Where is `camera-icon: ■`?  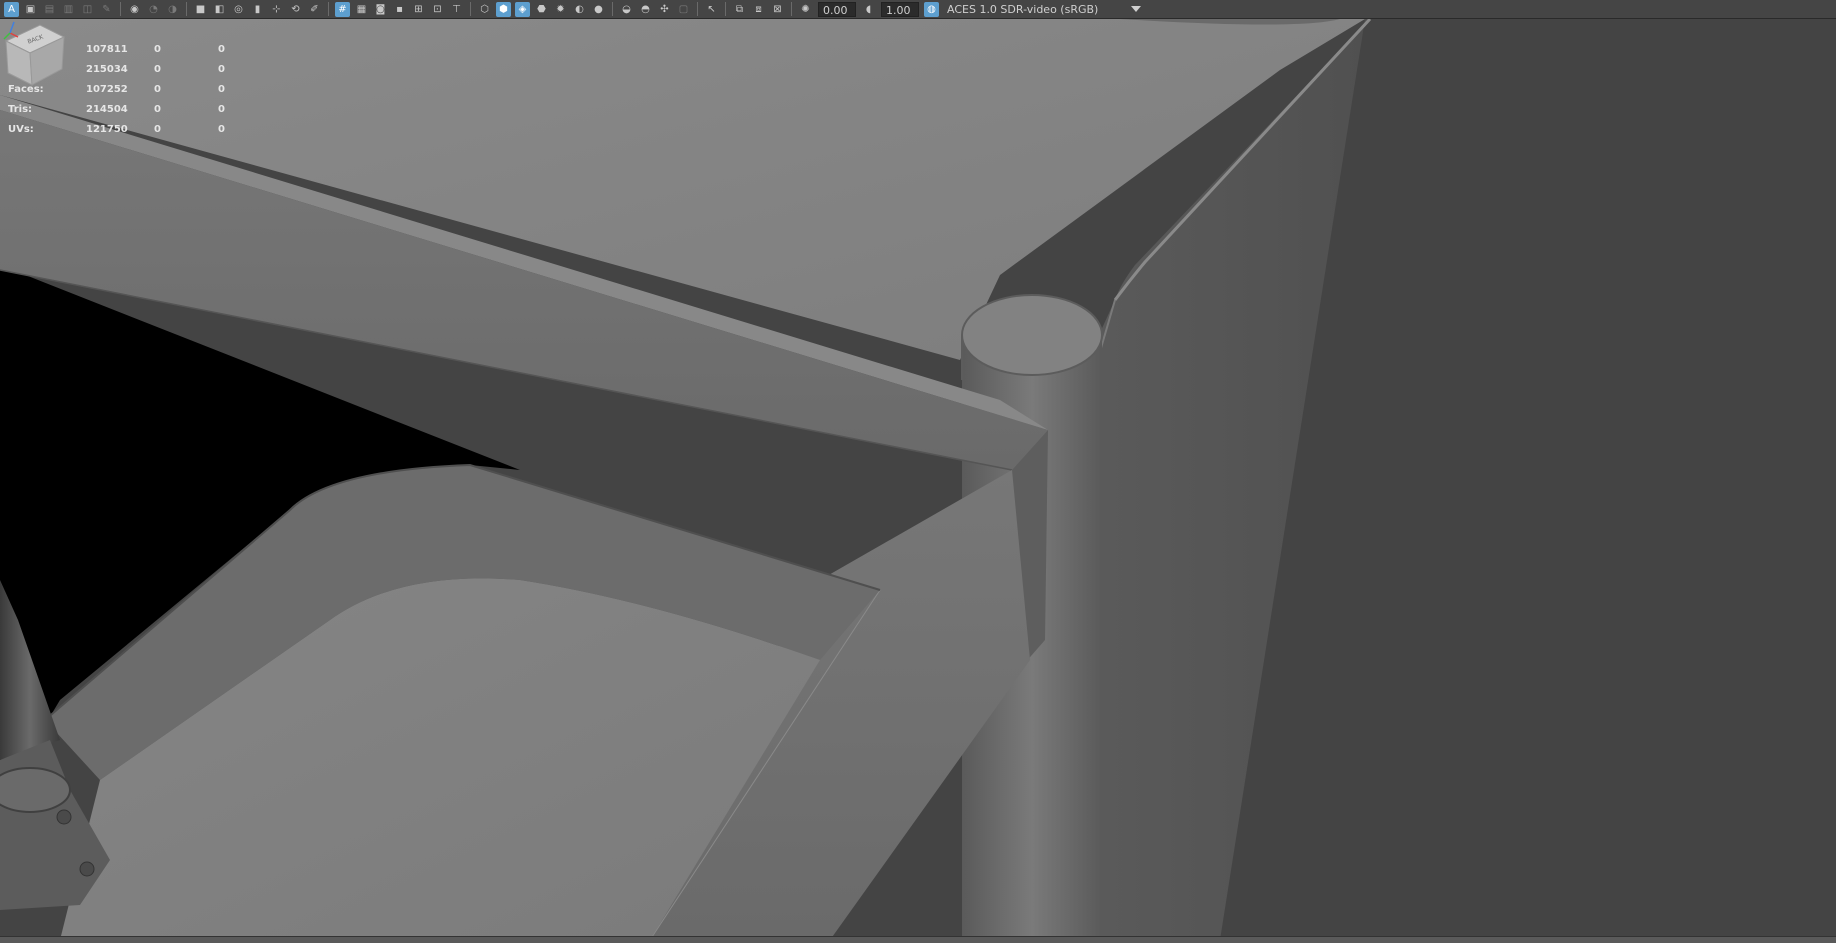 camera-icon: ■ is located at coordinates (200, 9).